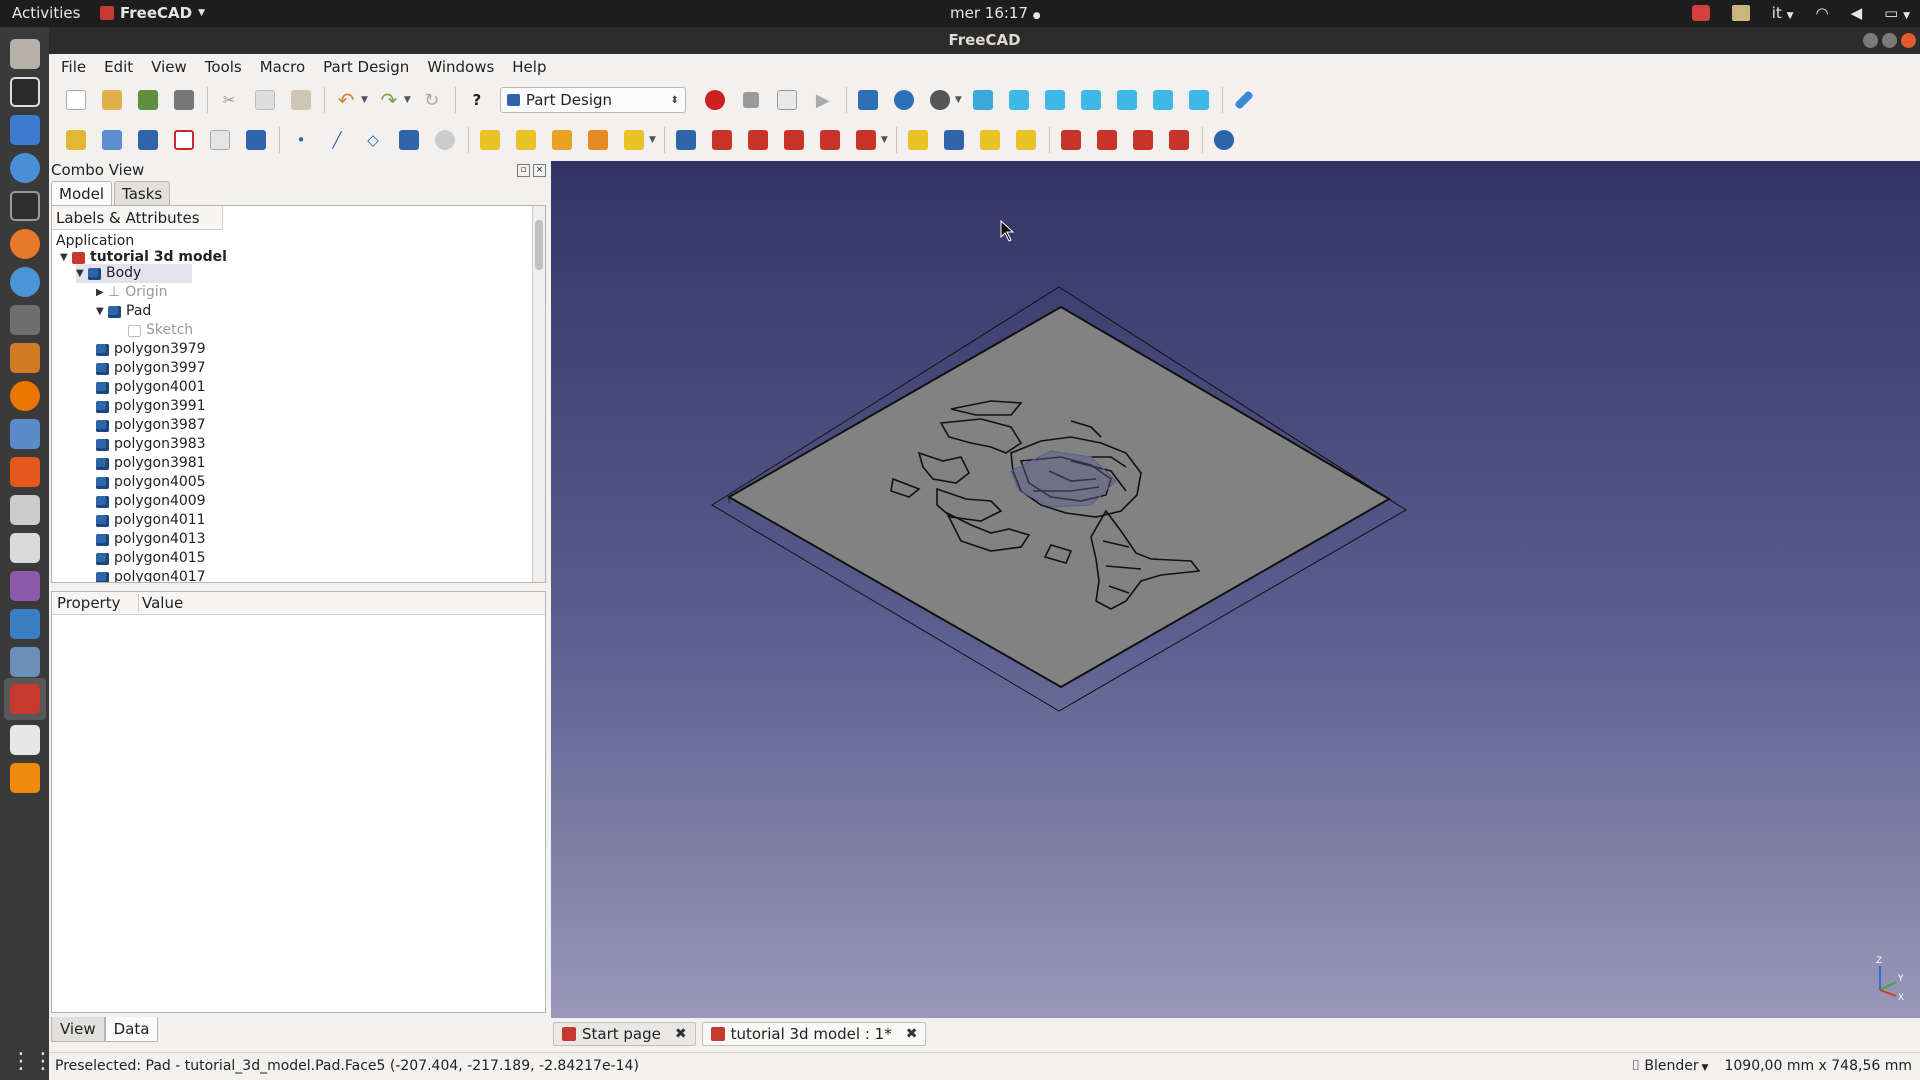  Describe the element at coordinates (151, 520) in the screenshot. I see `tree-item-polygon: polygon4011` at that location.